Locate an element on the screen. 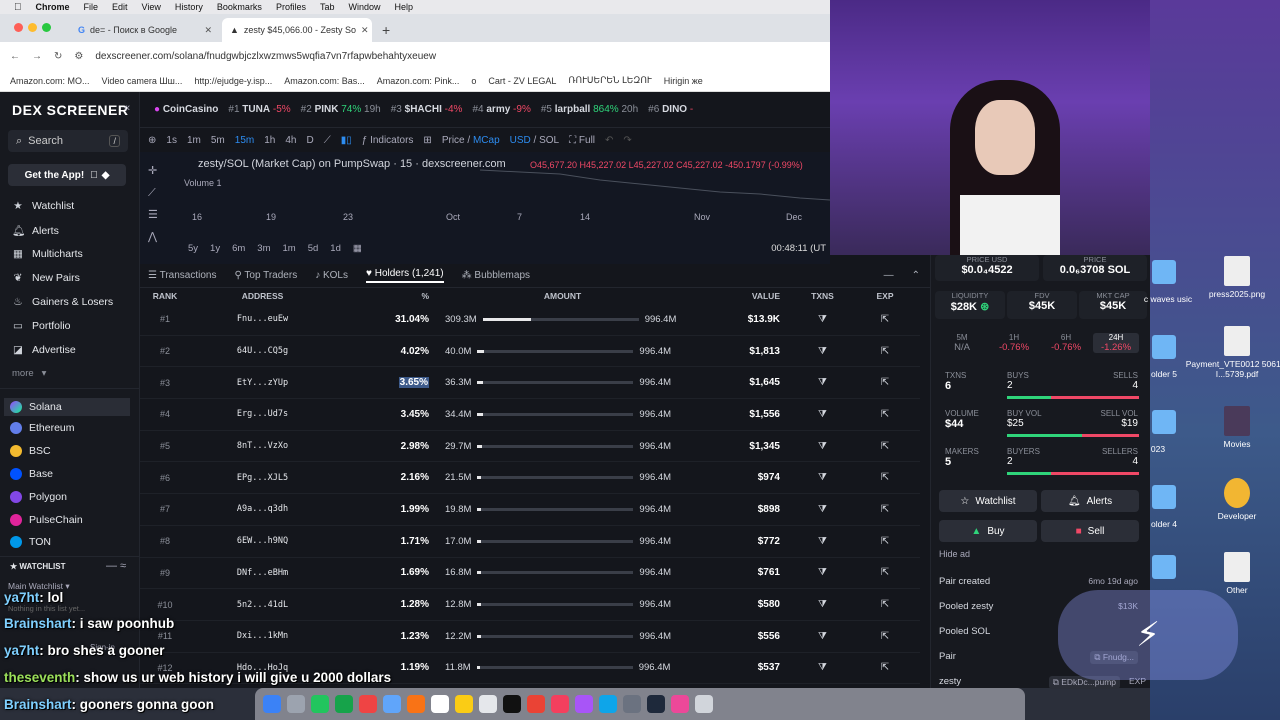 Image resolution: width=1280 pixels, height=720 pixels. forward-icon: → is located at coordinates (37, 56).